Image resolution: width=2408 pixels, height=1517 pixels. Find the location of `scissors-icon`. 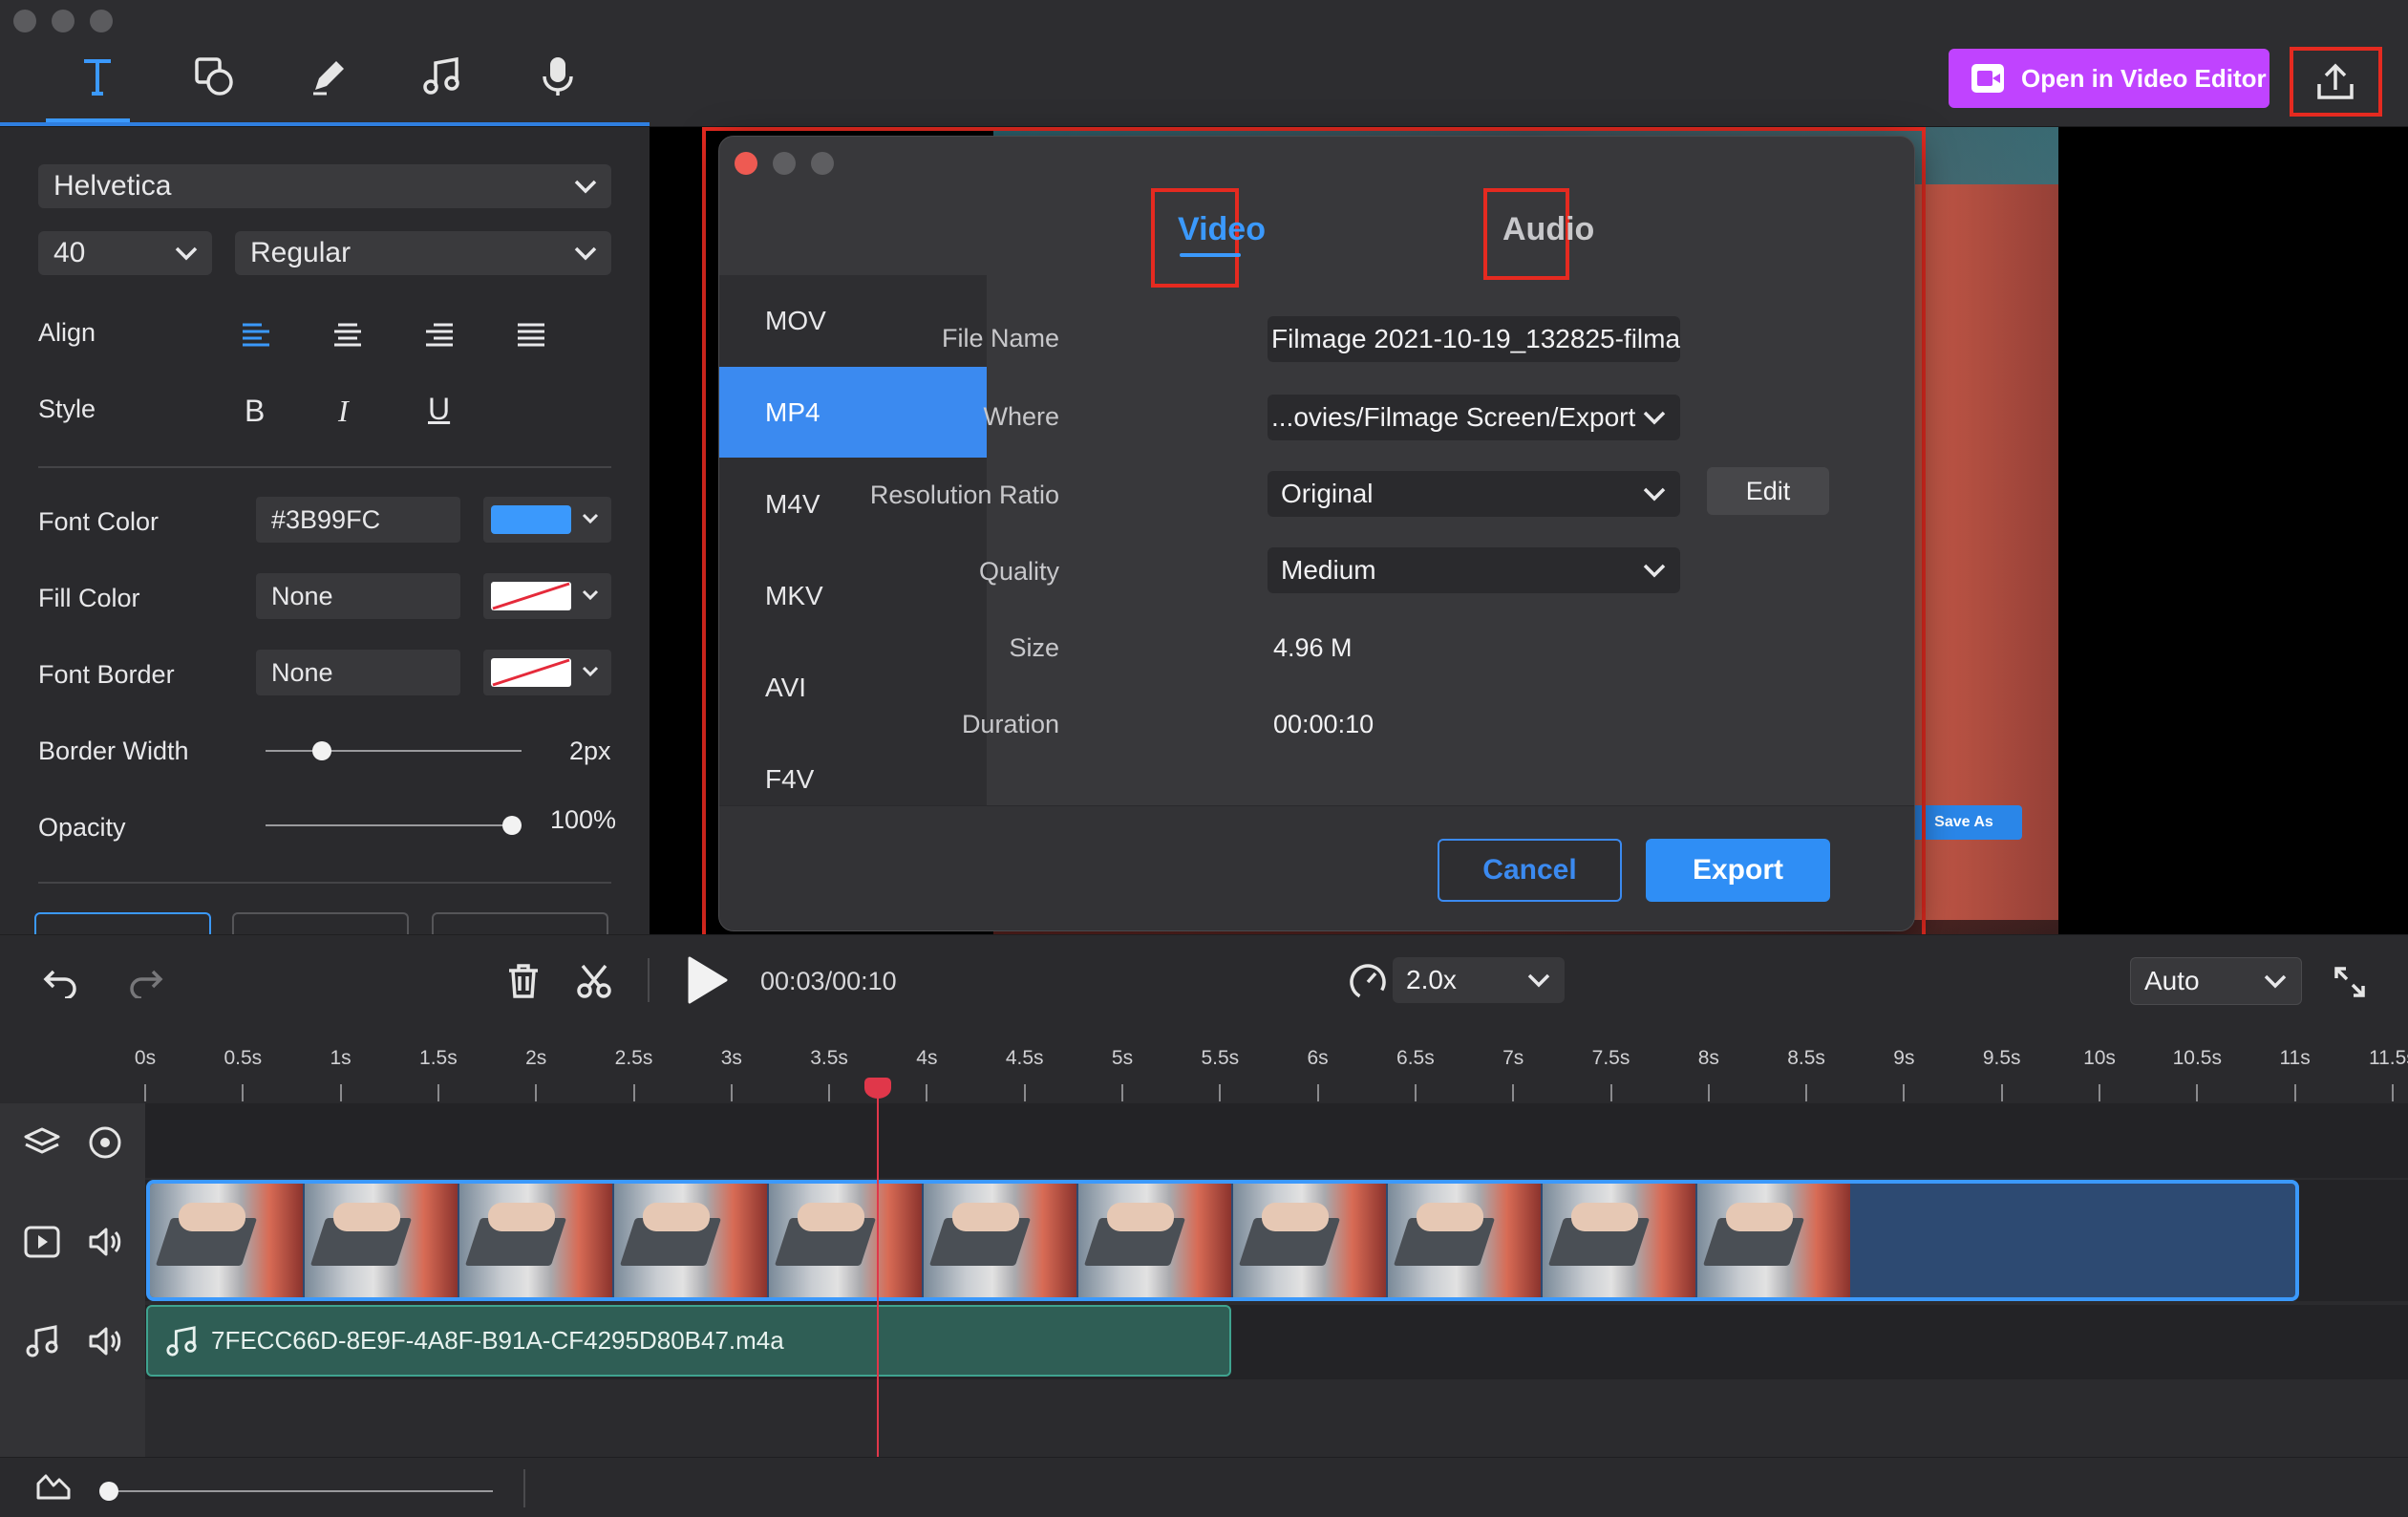

scissors-icon is located at coordinates (594, 981).